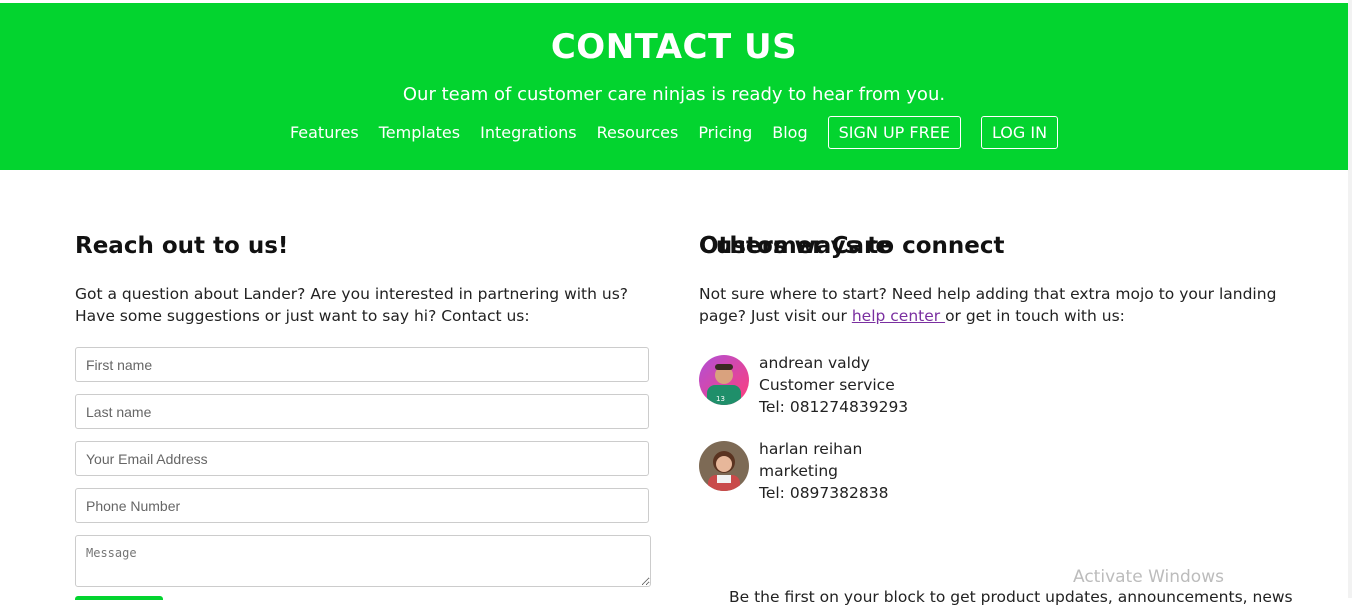 This screenshot has width=1352, height=606. What do you see at coordinates (119, 598) in the screenshot?
I see `submit-button` at bounding box center [119, 598].